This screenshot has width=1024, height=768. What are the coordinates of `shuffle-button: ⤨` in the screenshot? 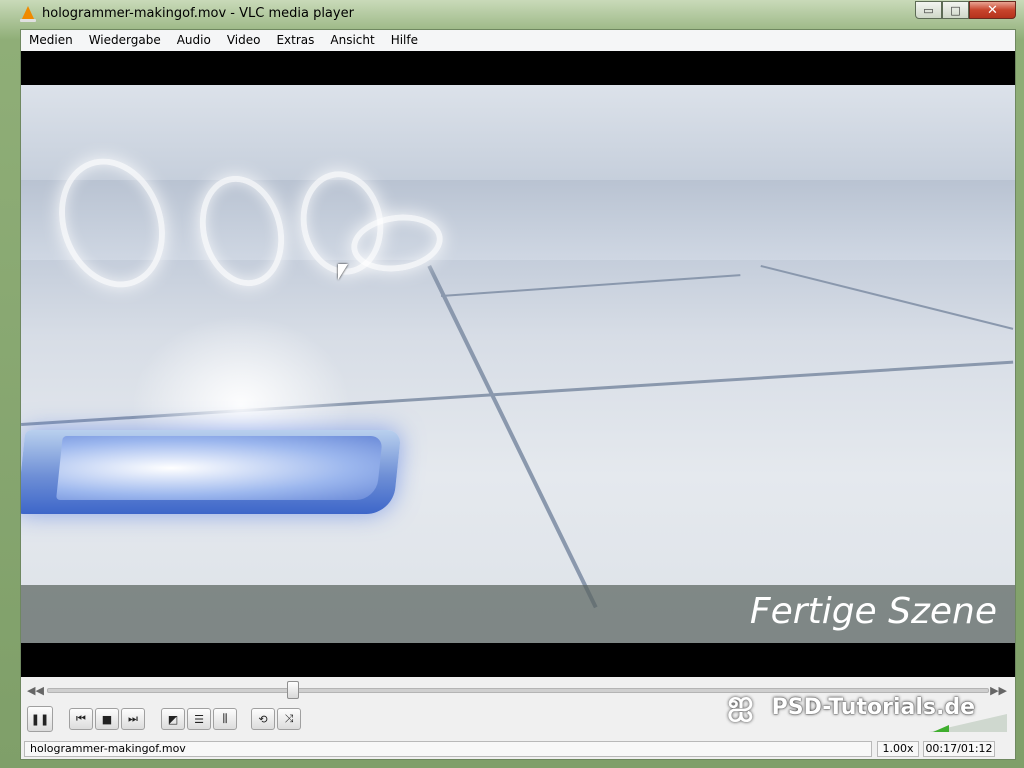 It's located at (289, 719).